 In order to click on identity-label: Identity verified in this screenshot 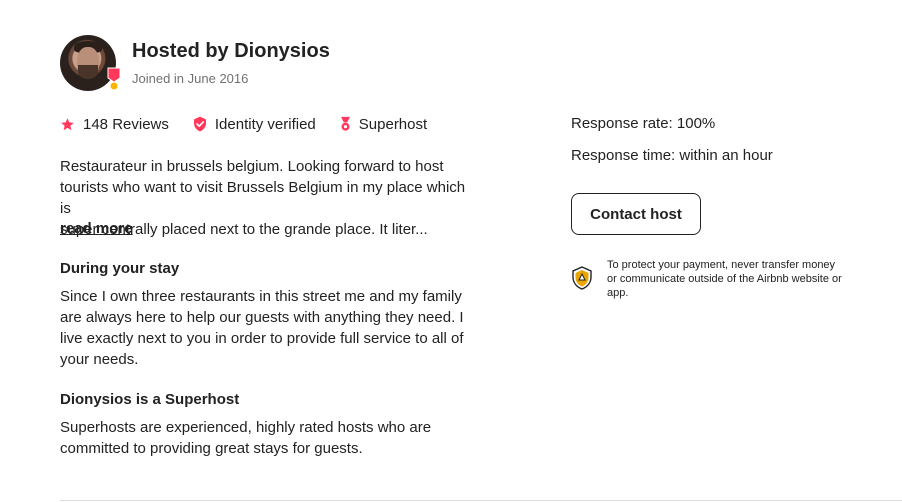, I will do `click(265, 124)`.